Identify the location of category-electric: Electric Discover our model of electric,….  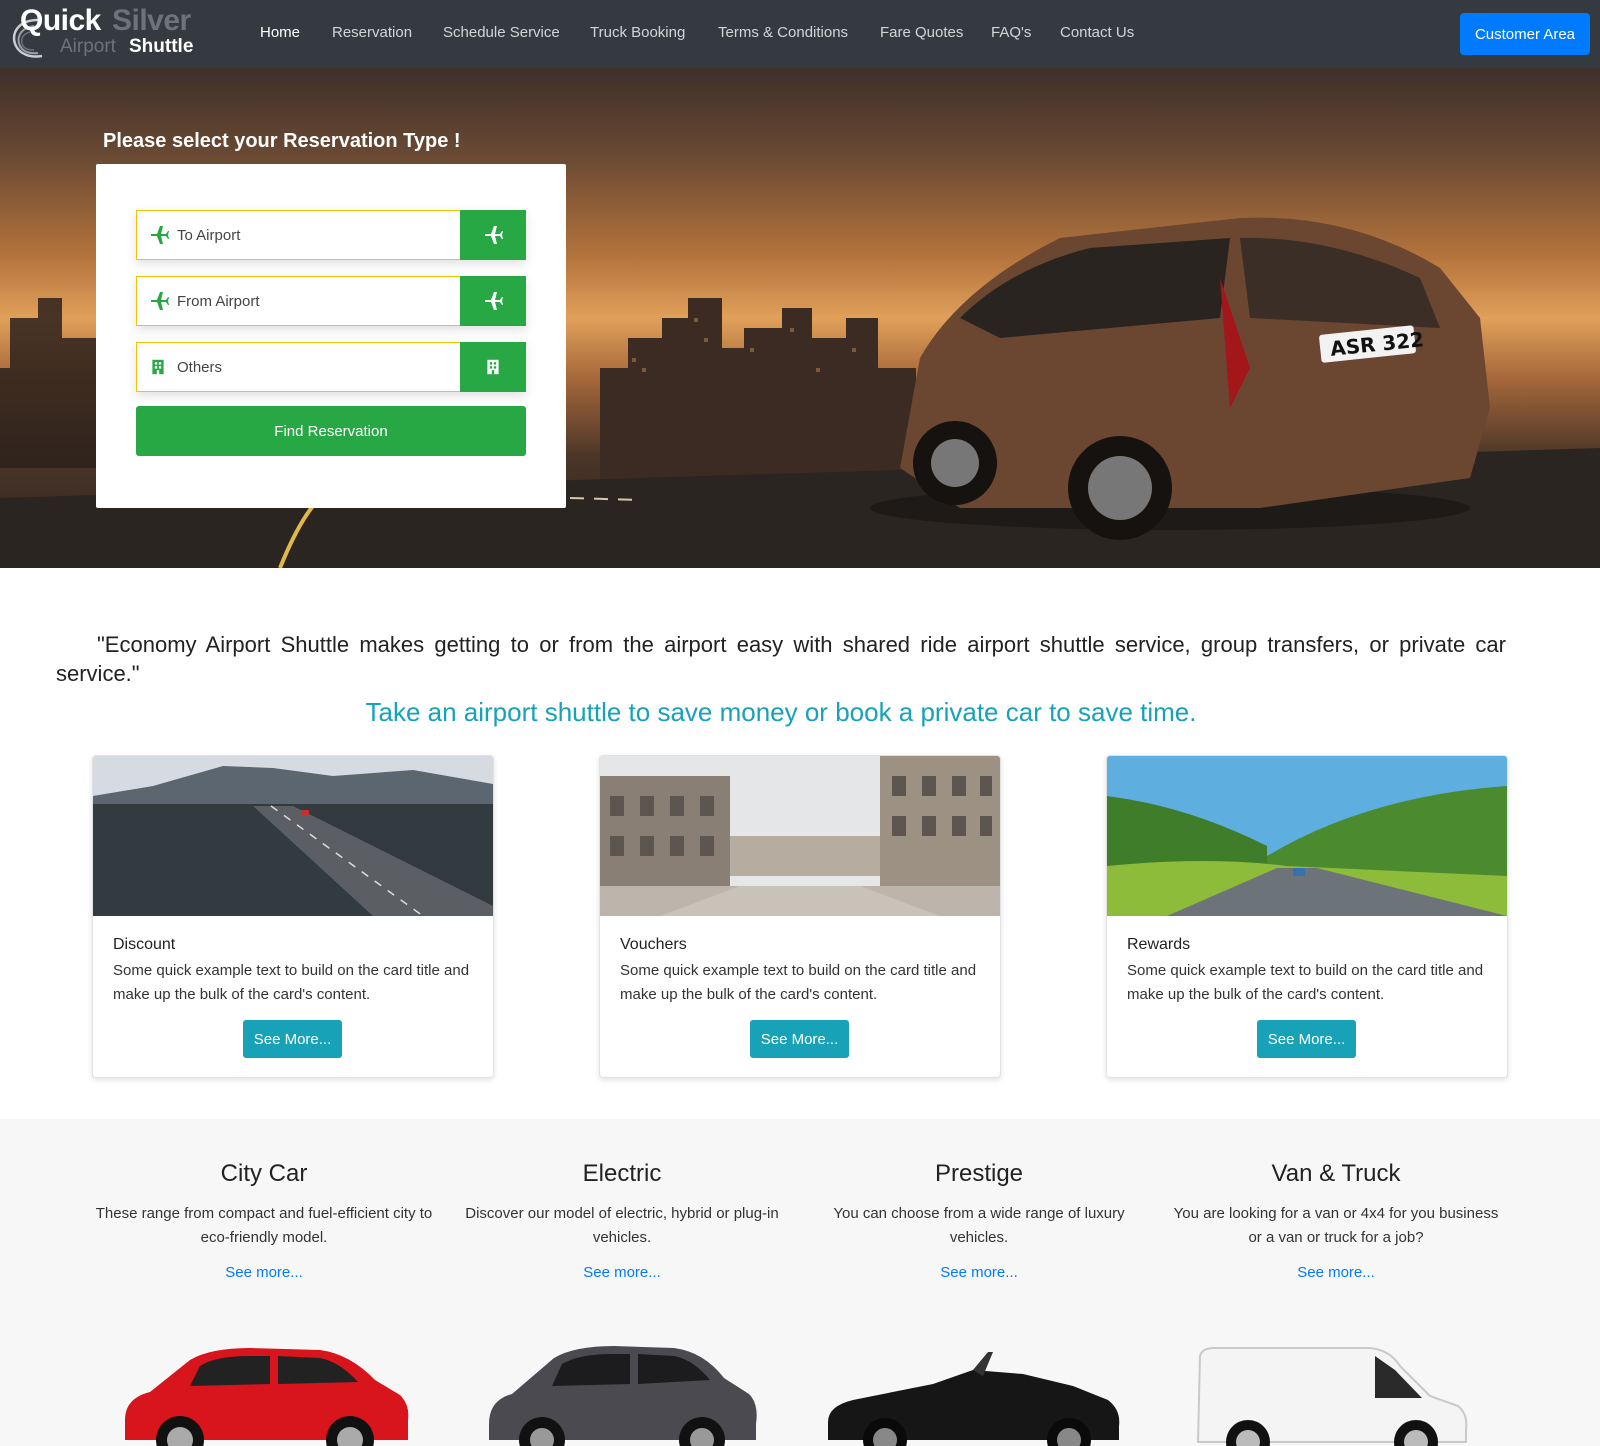
(622, 1221).